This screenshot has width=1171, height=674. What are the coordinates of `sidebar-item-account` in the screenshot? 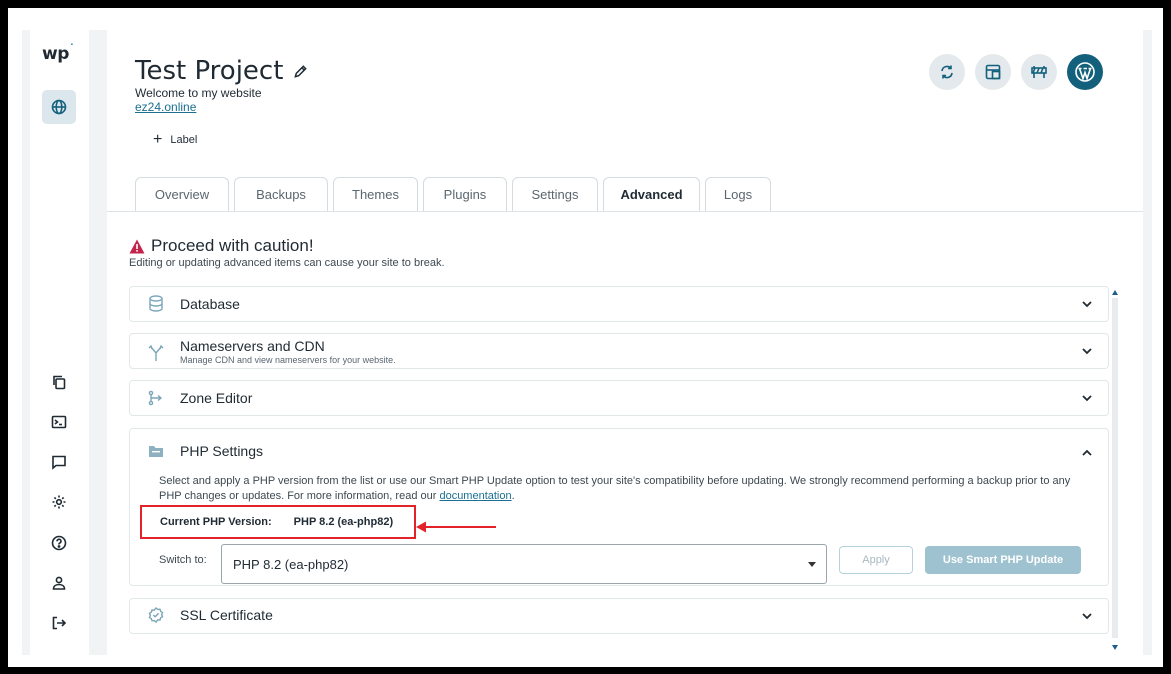 It's located at (59, 583).